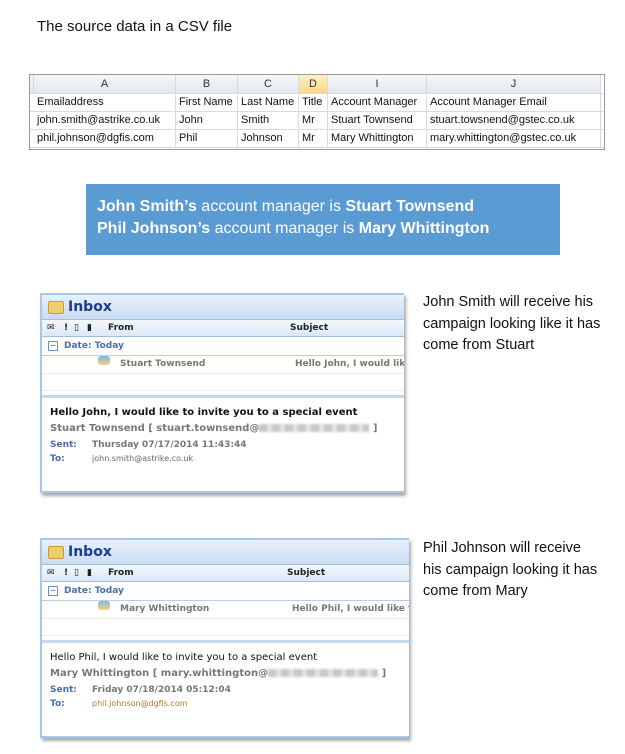 The width and height of the screenshot is (625, 754). Describe the element at coordinates (148, 445) in the screenshot. I see `sent-row: Sent: Thursday 07/17/2014 11:43:44` at that location.